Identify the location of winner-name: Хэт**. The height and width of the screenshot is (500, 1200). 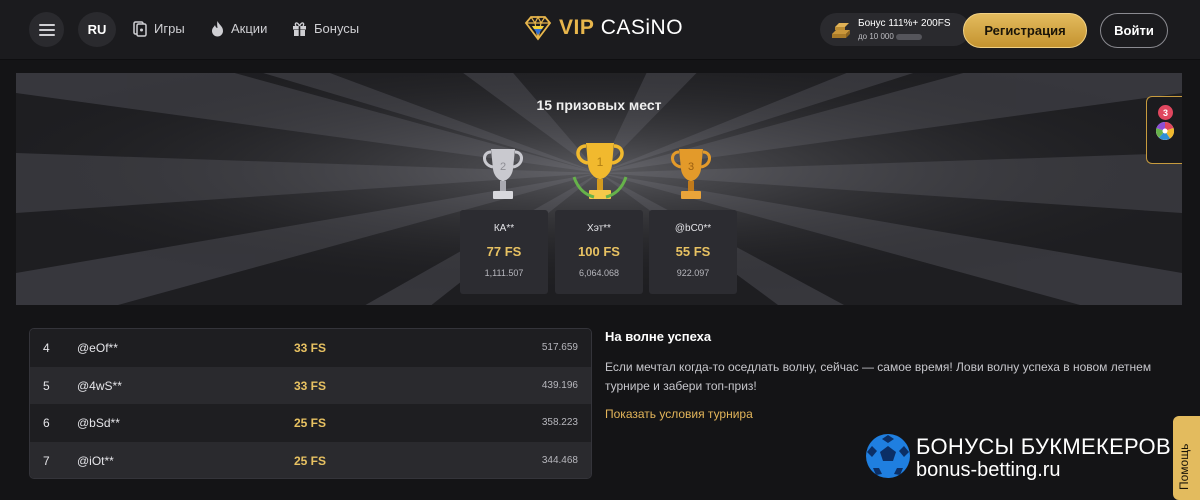
(599, 228).